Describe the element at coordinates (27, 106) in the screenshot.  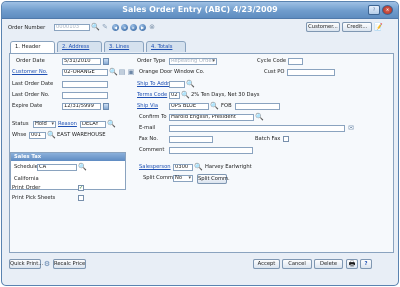
I see `expire-date-label: Expire Date` at that location.